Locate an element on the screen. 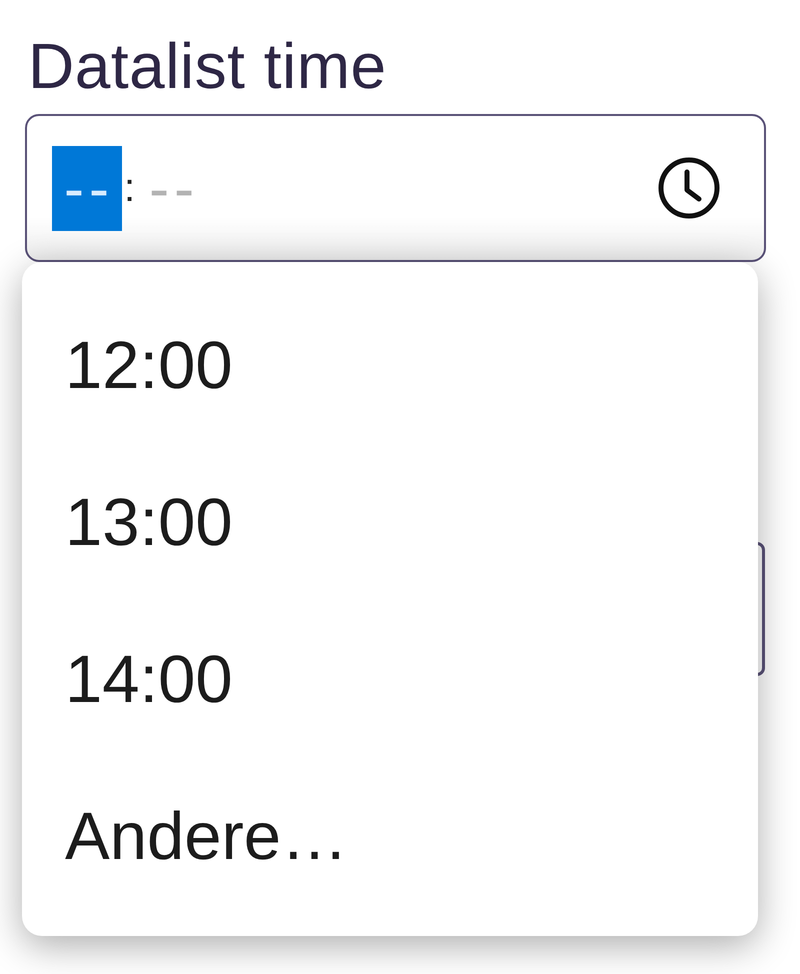  dropdown-option: 12:00 is located at coordinates (390, 365).